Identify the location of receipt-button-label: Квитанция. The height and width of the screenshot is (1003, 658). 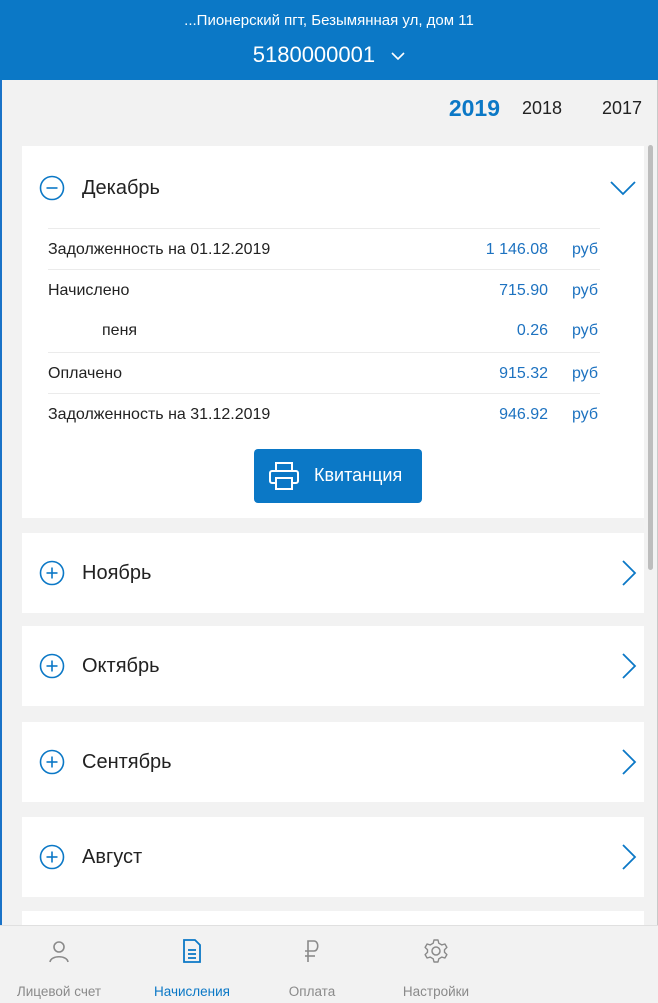
(358, 475).